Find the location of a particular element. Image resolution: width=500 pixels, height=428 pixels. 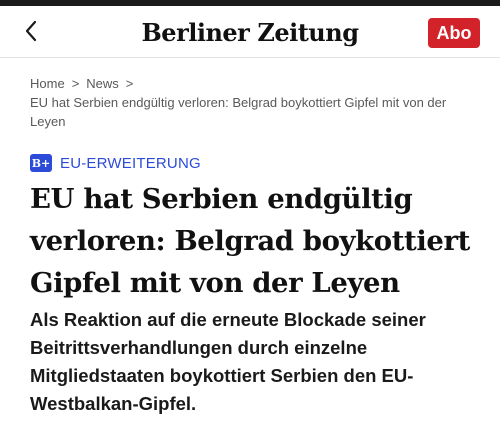

back-button is located at coordinates (31, 31).